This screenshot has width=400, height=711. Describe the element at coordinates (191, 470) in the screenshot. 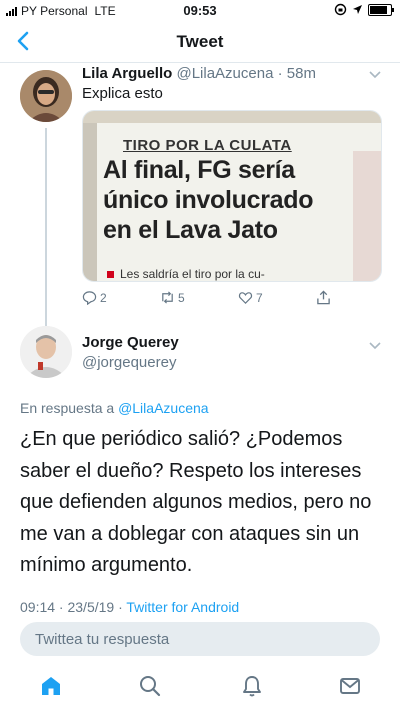

I see `tweet-text-line: saber el dueño? Respeto los intereses` at that location.